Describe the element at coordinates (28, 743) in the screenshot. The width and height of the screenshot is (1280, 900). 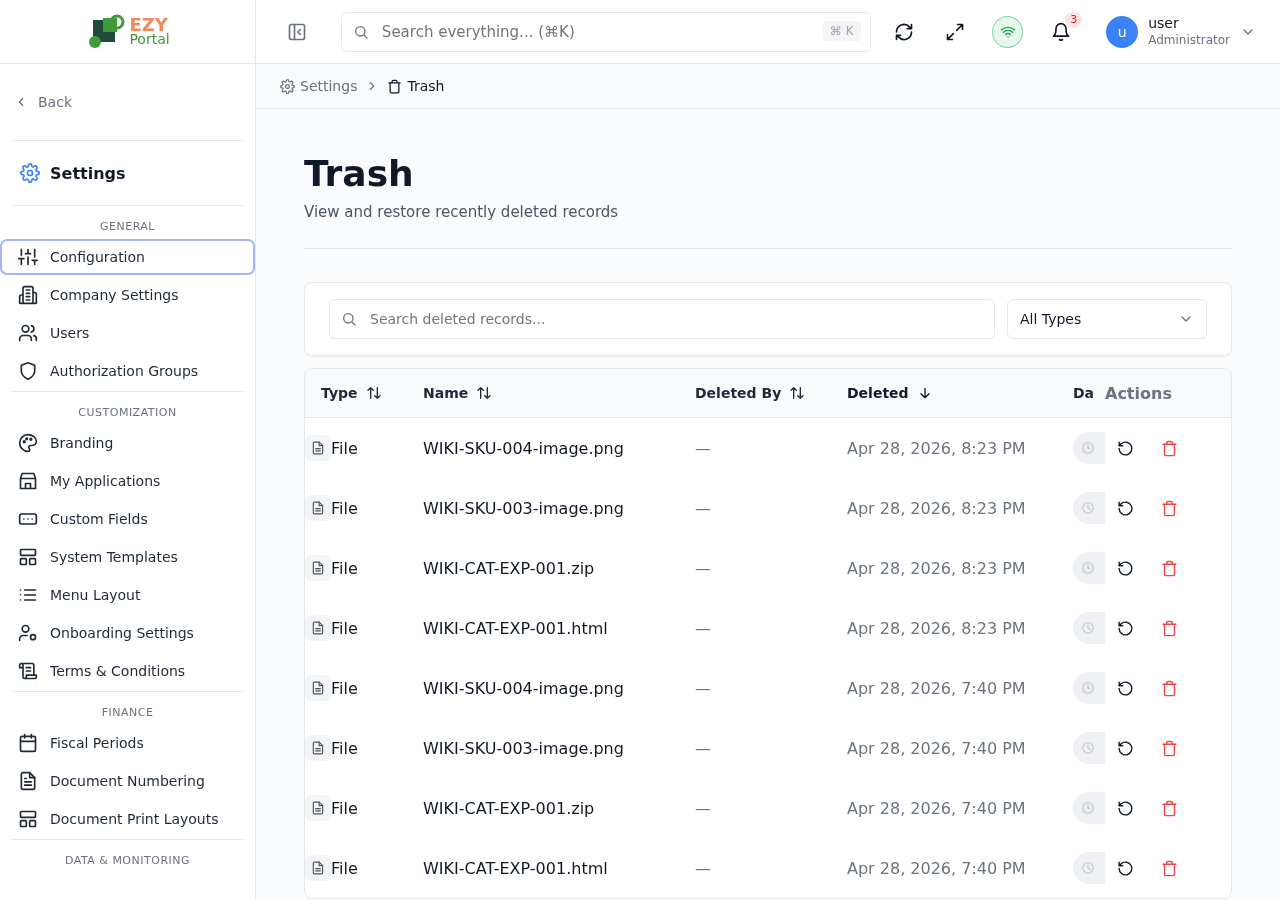
I see `calendar-icon` at that location.